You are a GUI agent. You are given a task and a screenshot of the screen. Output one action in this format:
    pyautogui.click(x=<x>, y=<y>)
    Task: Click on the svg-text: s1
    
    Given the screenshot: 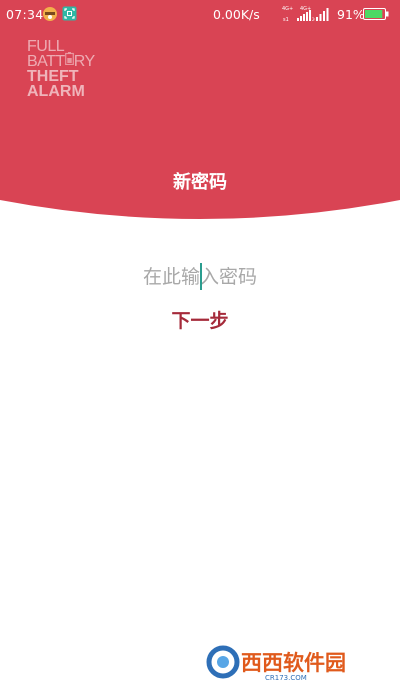 What is the action you would take?
    pyautogui.click(x=286, y=20)
    